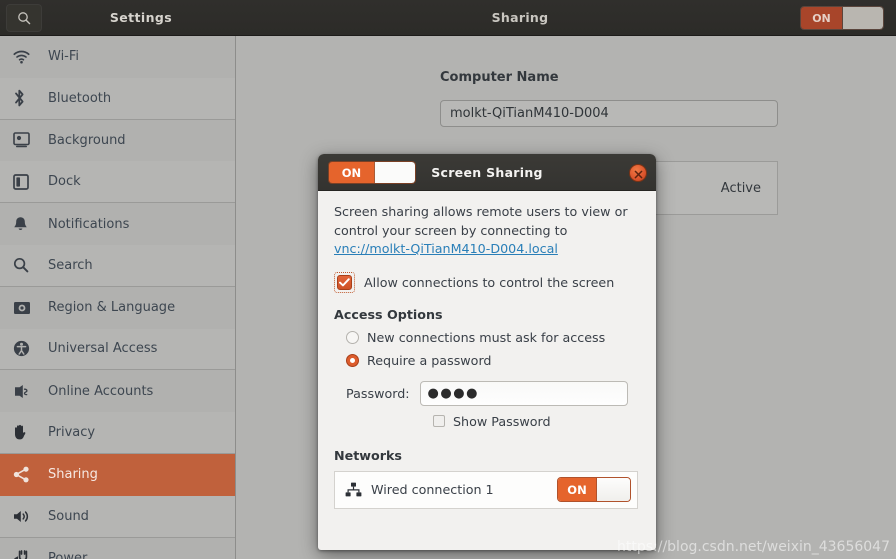 This screenshot has width=896, height=559. I want to click on screen-sharing-toggle-label: ON, so click(351, 172).